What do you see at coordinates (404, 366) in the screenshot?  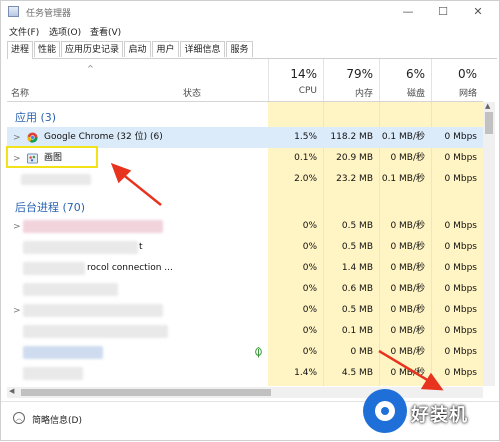 I see `annotation-arrow-end-task` at bounding box center [404, 366].